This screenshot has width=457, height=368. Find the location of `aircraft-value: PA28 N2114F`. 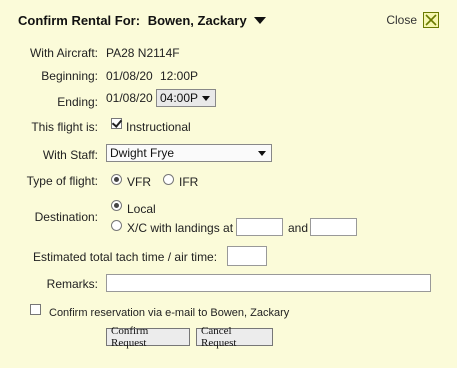

aircraft-value: PA28 N2114F is located at coordinates (143, 53).